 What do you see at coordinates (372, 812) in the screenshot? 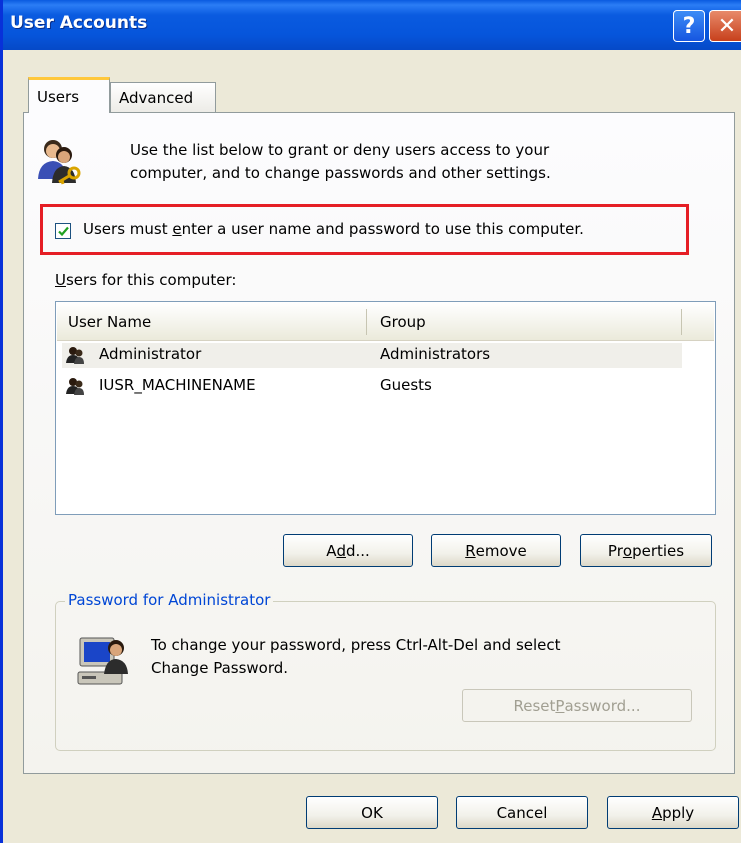
I see `ok-button: OK` at bounding box center [372, 812].